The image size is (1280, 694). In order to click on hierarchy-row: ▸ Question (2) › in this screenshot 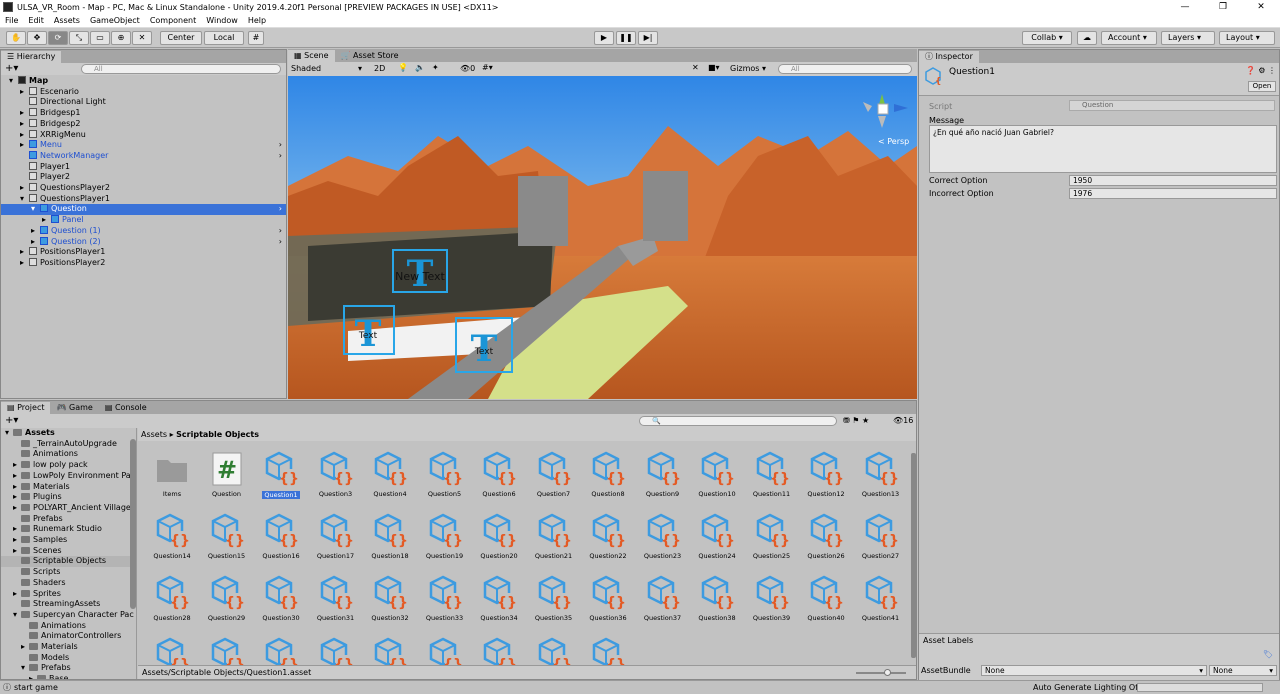, I will do `click(143, 242)`.